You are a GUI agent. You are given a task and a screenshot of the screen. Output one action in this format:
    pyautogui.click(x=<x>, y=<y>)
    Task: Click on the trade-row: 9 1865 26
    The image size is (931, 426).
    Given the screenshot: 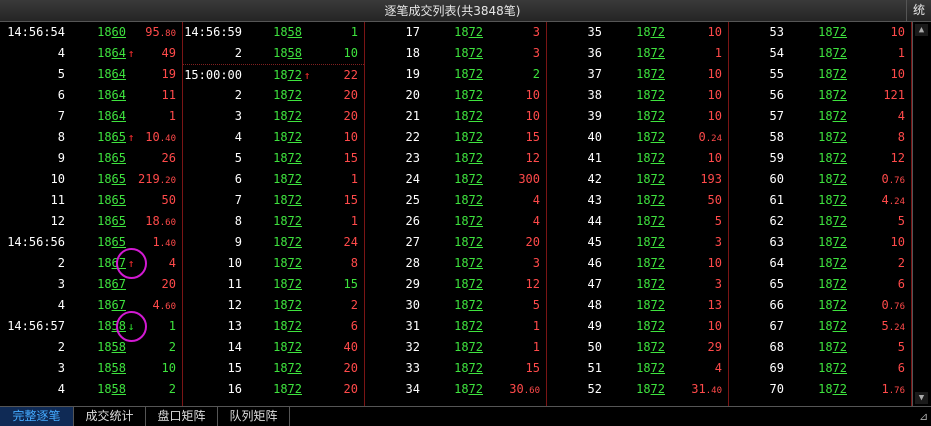 What is the action you would take?
    pyautogui.click(x=91, y=158)
    